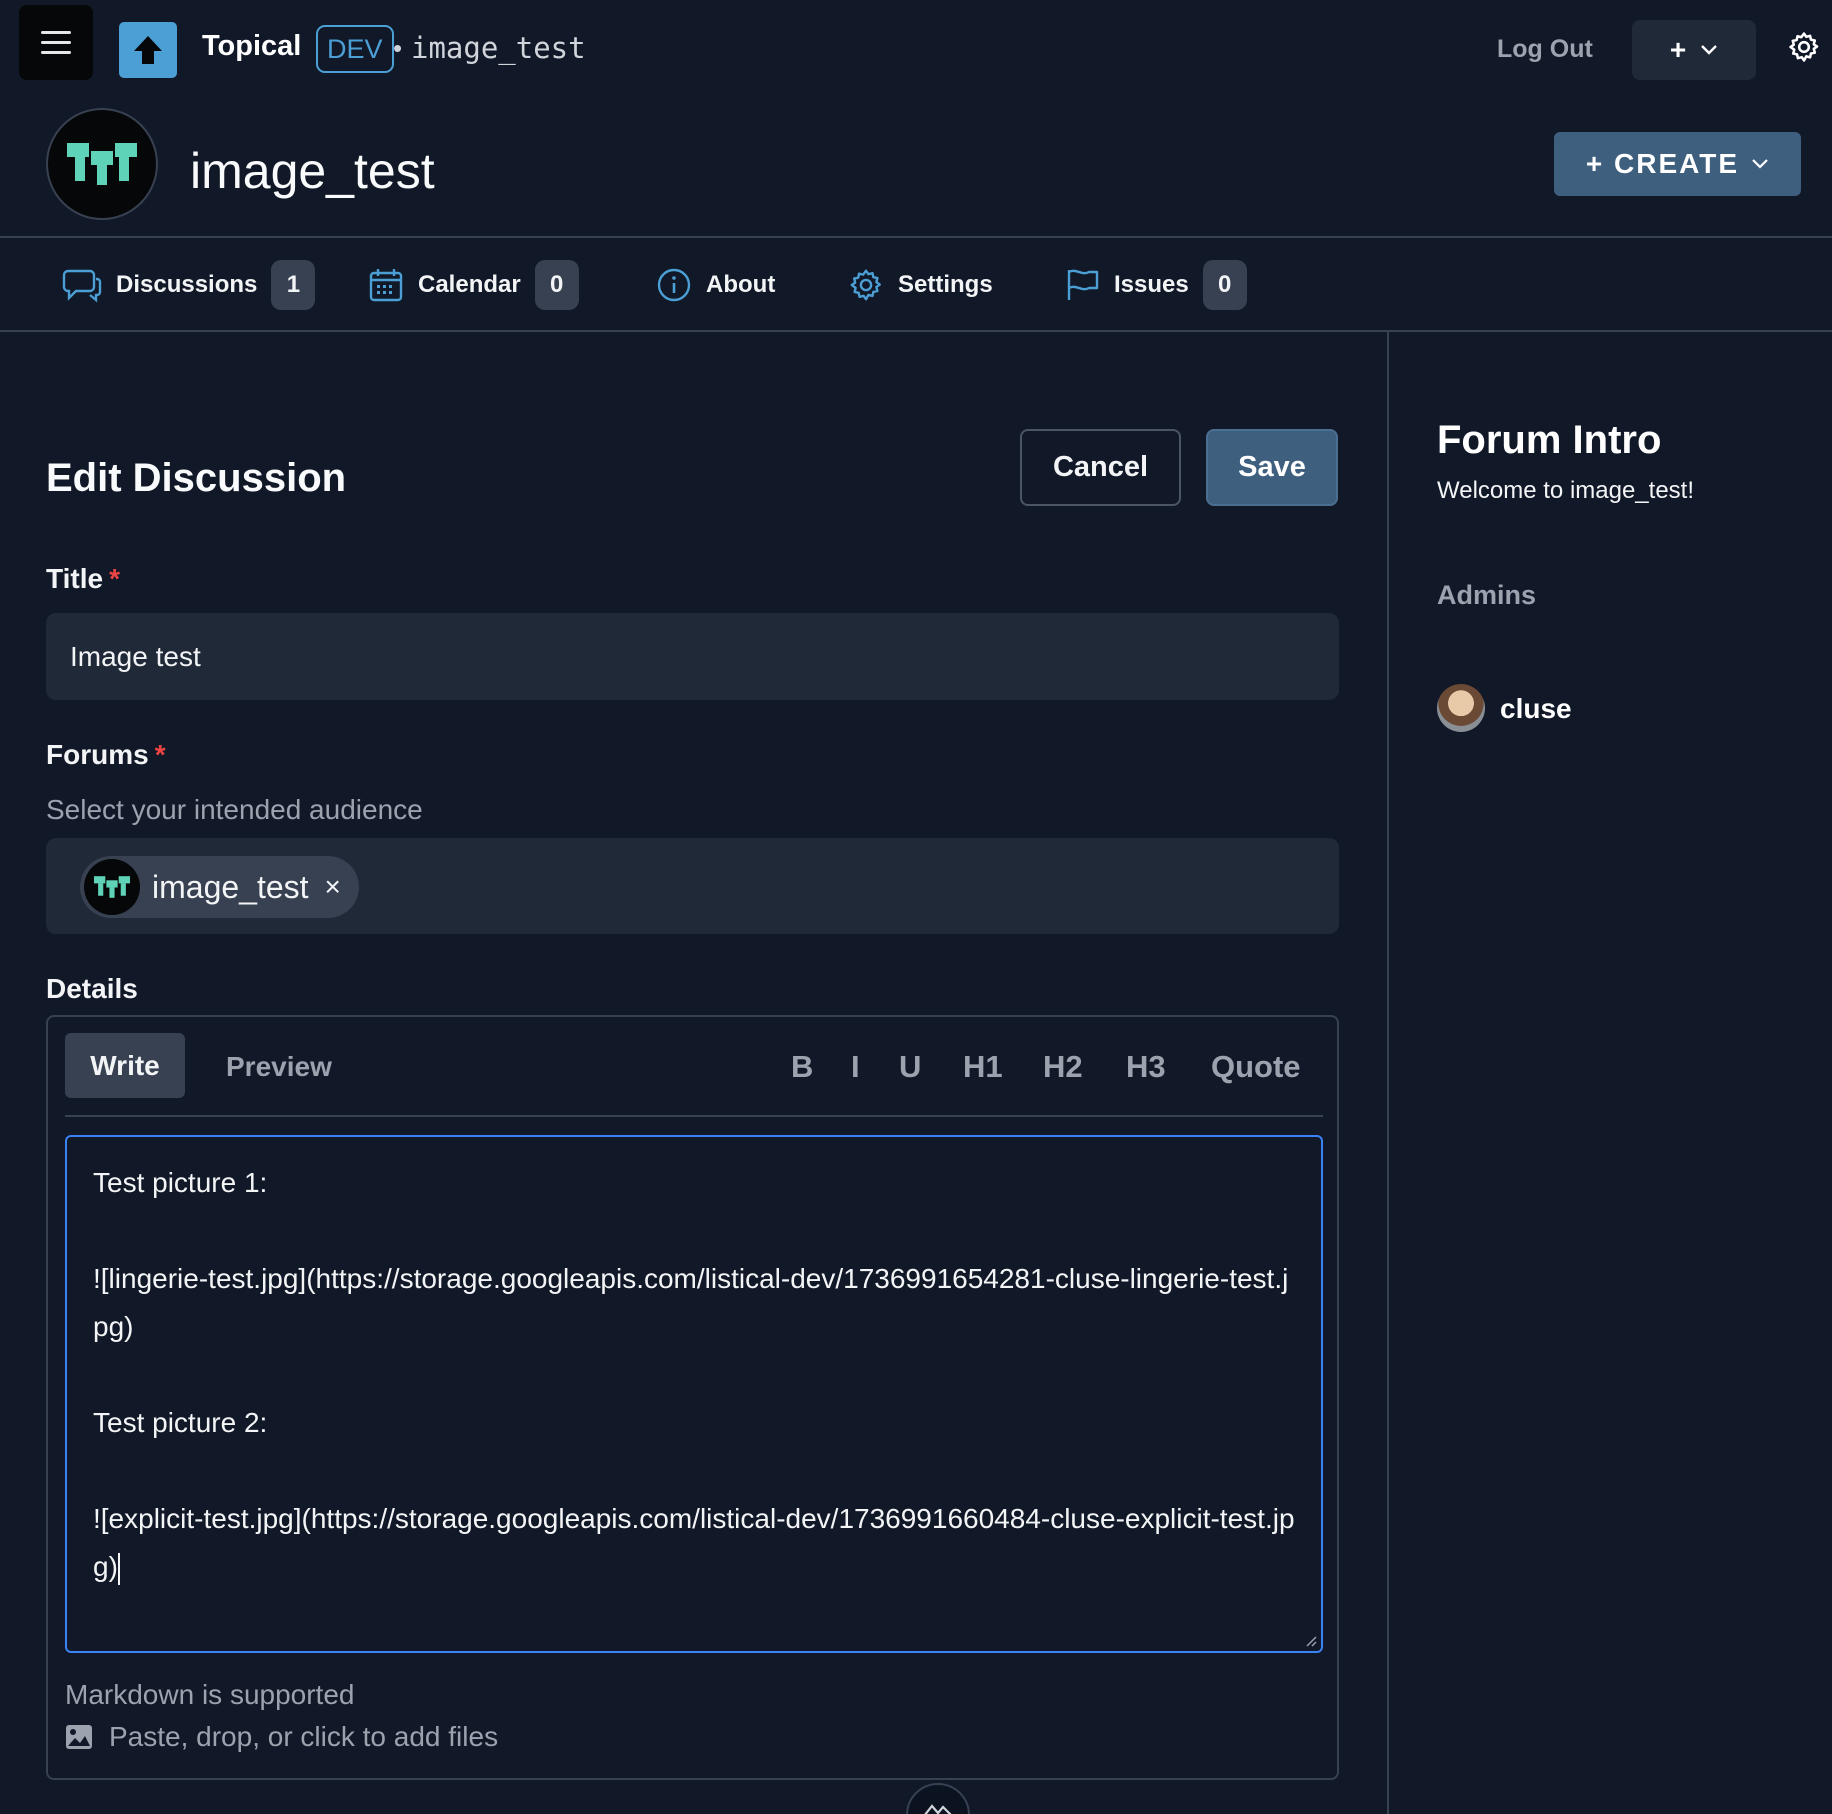  What do you see at coordinates (692, 886) in the screenshot?
I see `forums-select: image_test ×` at bounding box center [692, 886].